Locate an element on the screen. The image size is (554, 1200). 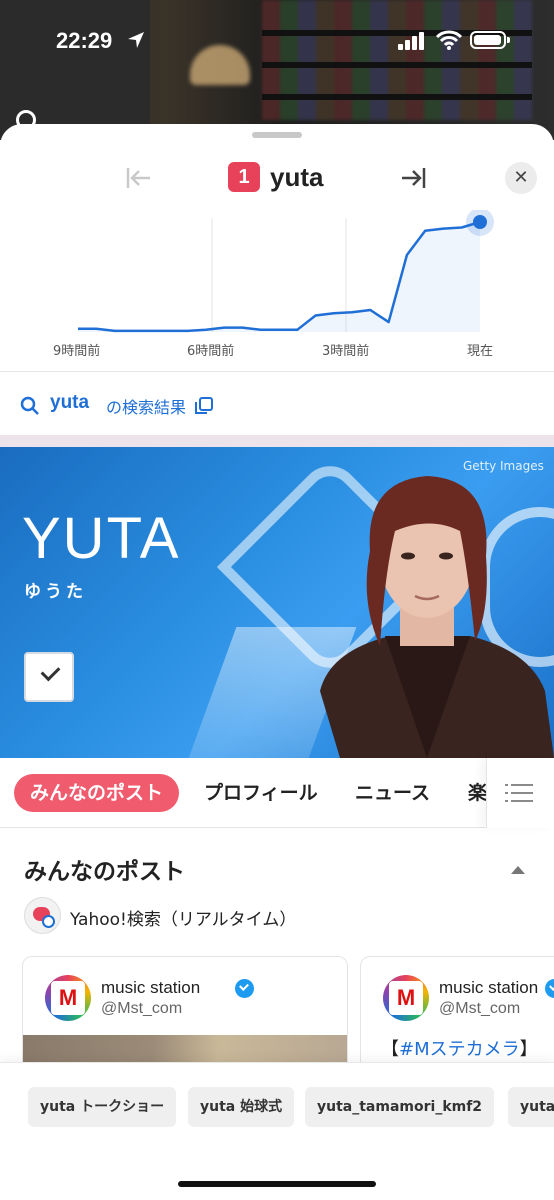
portrait-image is located at coordinates (437, 617).